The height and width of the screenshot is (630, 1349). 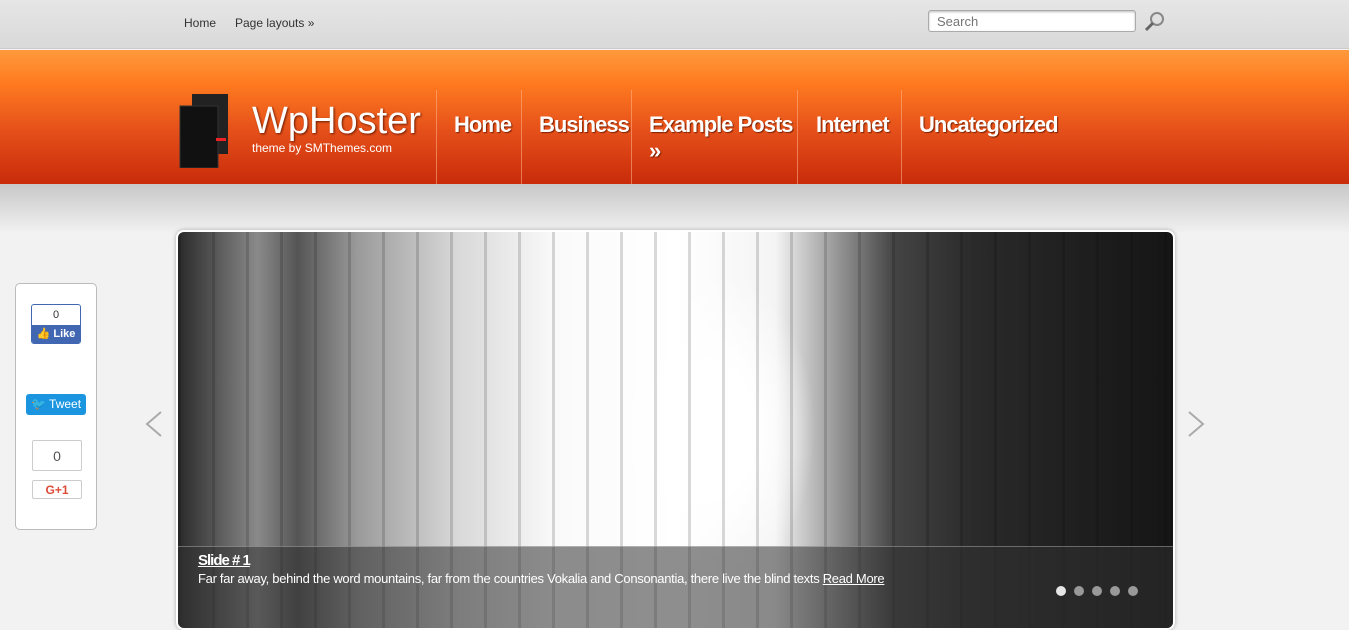 What do you see at coordinates (153, 424) in the screenshot?
I see `prev-arrow-icon` at bounding box center [153, 424].